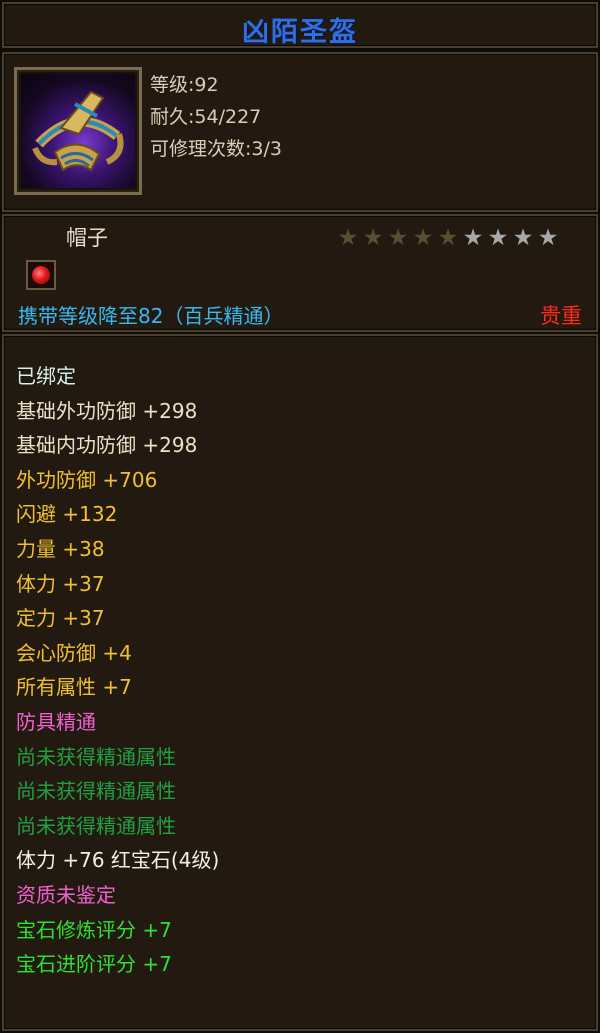  What do you see at coordinates (66, 895) in the screenshot?
I see `attribute-line: 资质未鉴定` at bounding box center [66, 895].